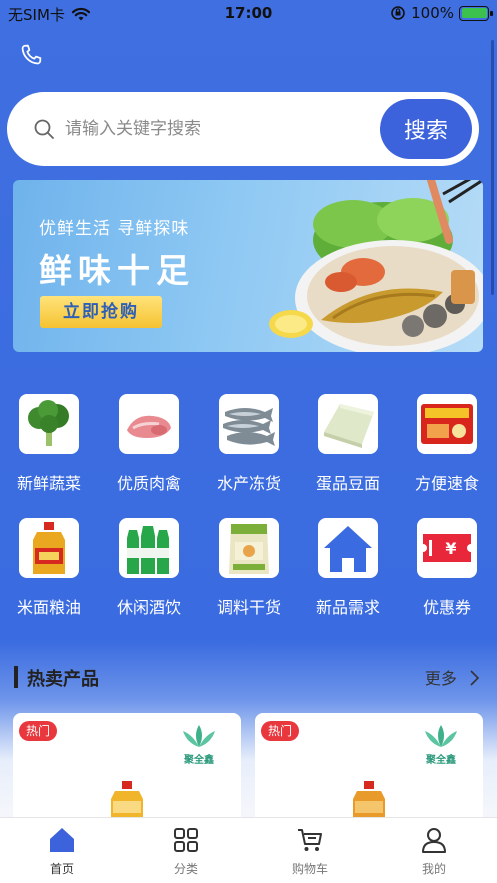 The image size is (497, 883). Describe the element at coordinates (117, 270) in the screenshot. I see `banner-title: 鲜味十足` at that location.